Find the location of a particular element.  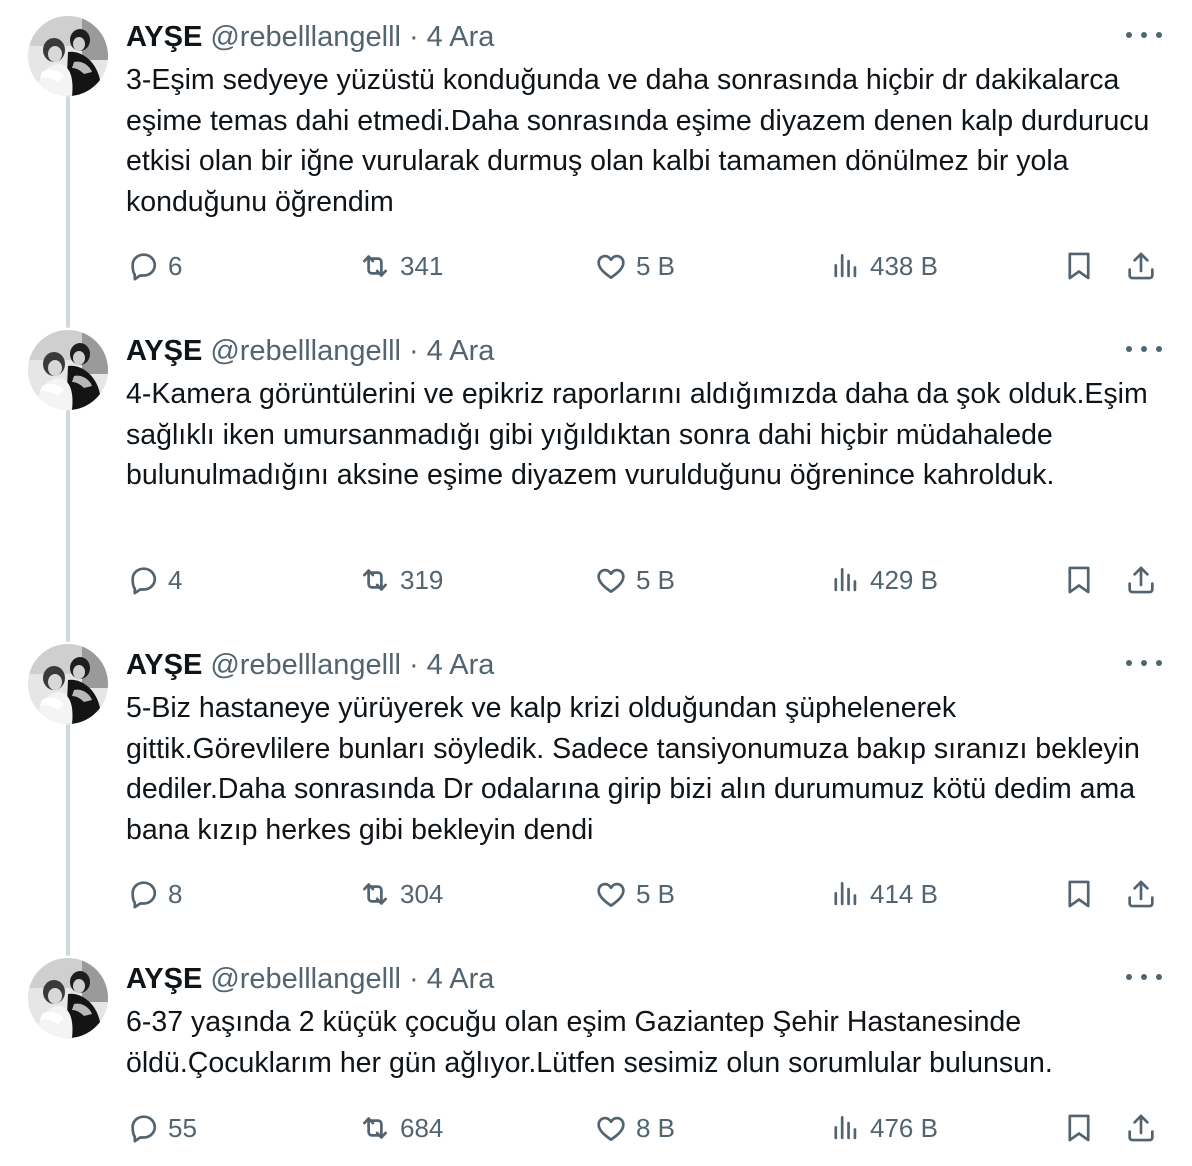

retweet-button: 341 is located at coordinates (400, 266).